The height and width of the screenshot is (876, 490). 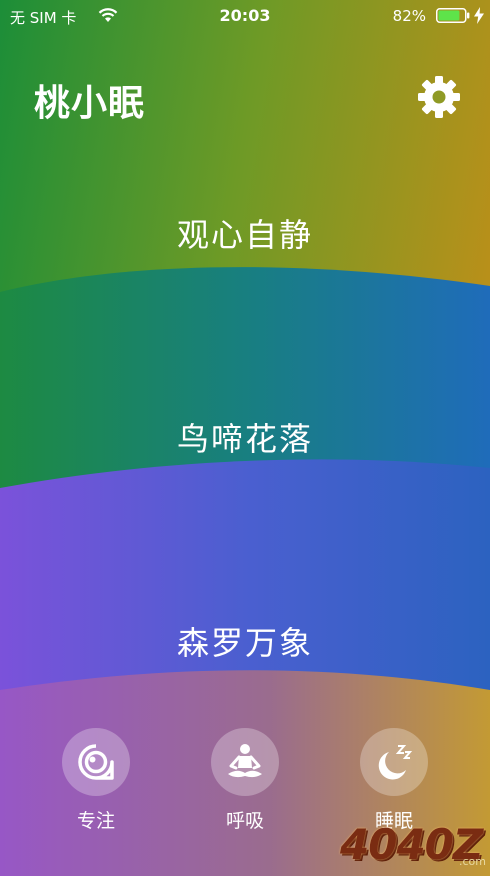 What do you see at coordinates (453, 15) in the screenshot?
I see `battery-icon` at bounding box center [453, 15].